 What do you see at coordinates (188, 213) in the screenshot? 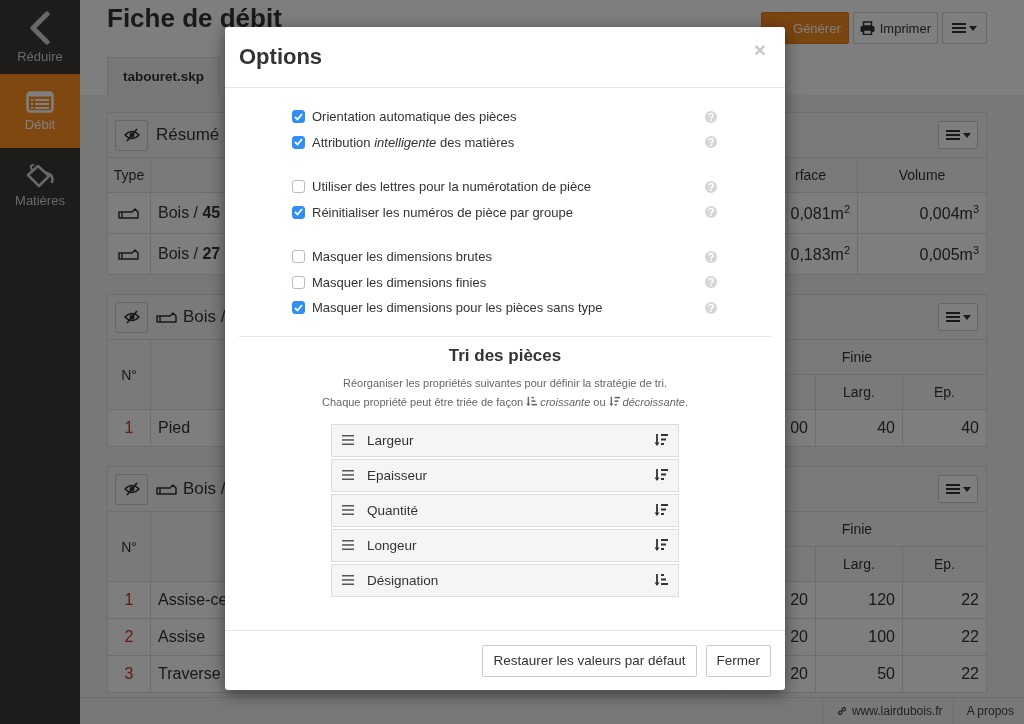
I see `table-cell: Bois / 45` at bounding box center [188, 213].